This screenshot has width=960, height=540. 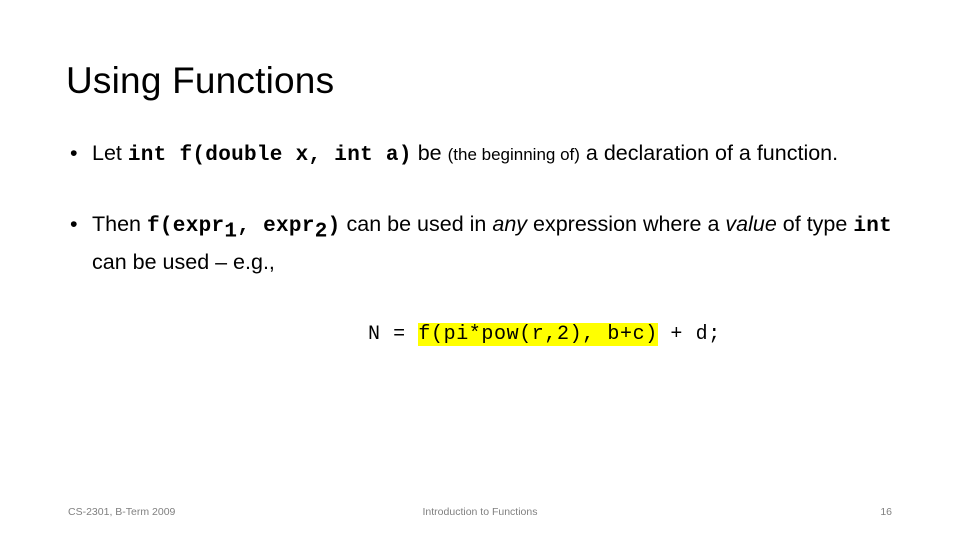 I want to click on bullet-2-code-call-mid: , expr, so click(x=276, y=226).